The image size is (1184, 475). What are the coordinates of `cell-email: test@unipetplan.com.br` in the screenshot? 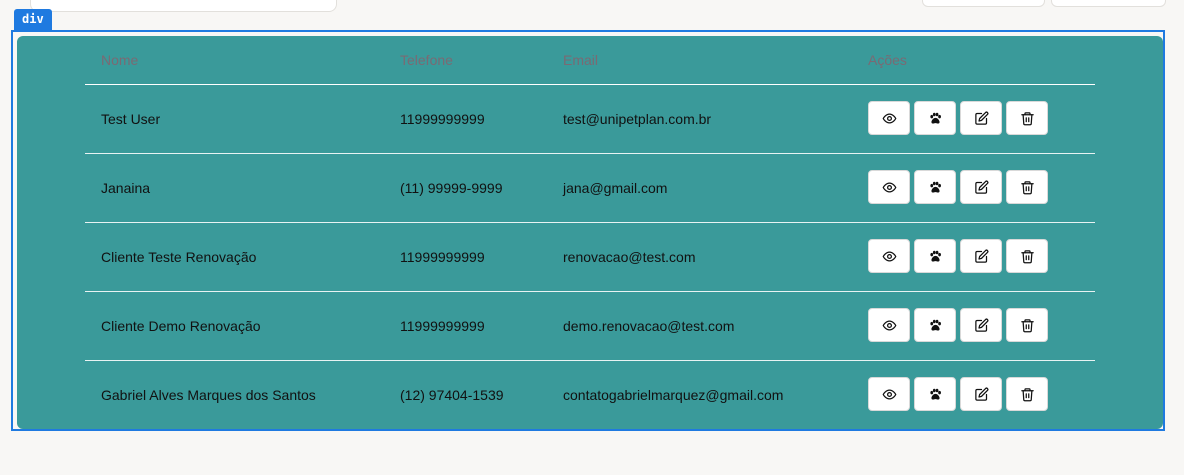 It's located at (637, 119).